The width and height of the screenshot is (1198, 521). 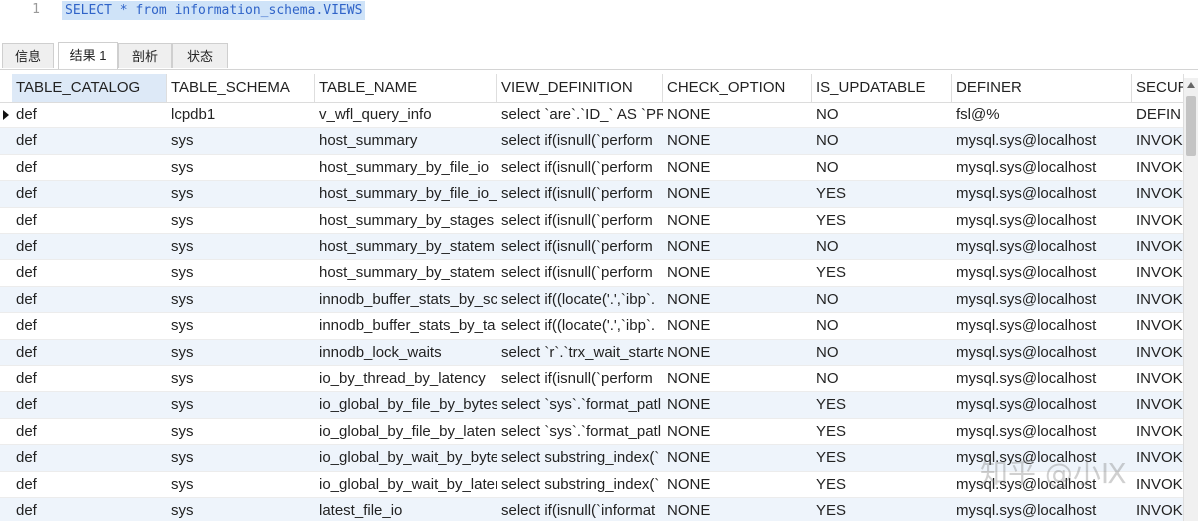 I want to click on column-header-is-updatable: IS_UPDATABLE, so click(x=882, y=88).